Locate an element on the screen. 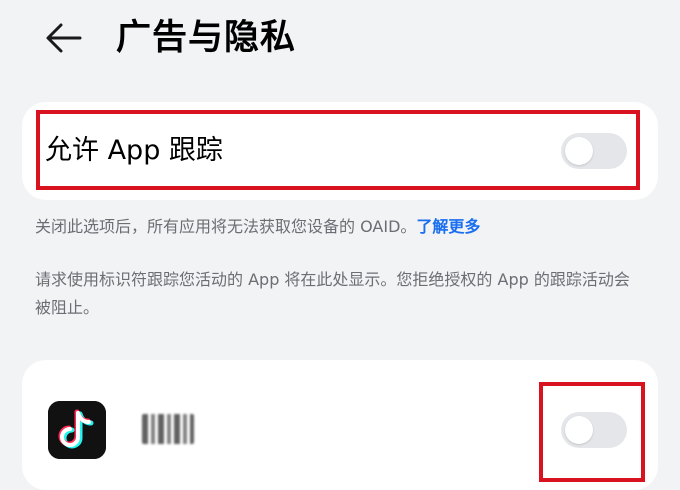  oaid-description: 关闭此选项后，所有应用将无法获取您设备的 OAID。了解更多 is located at coordinates (257, 227).